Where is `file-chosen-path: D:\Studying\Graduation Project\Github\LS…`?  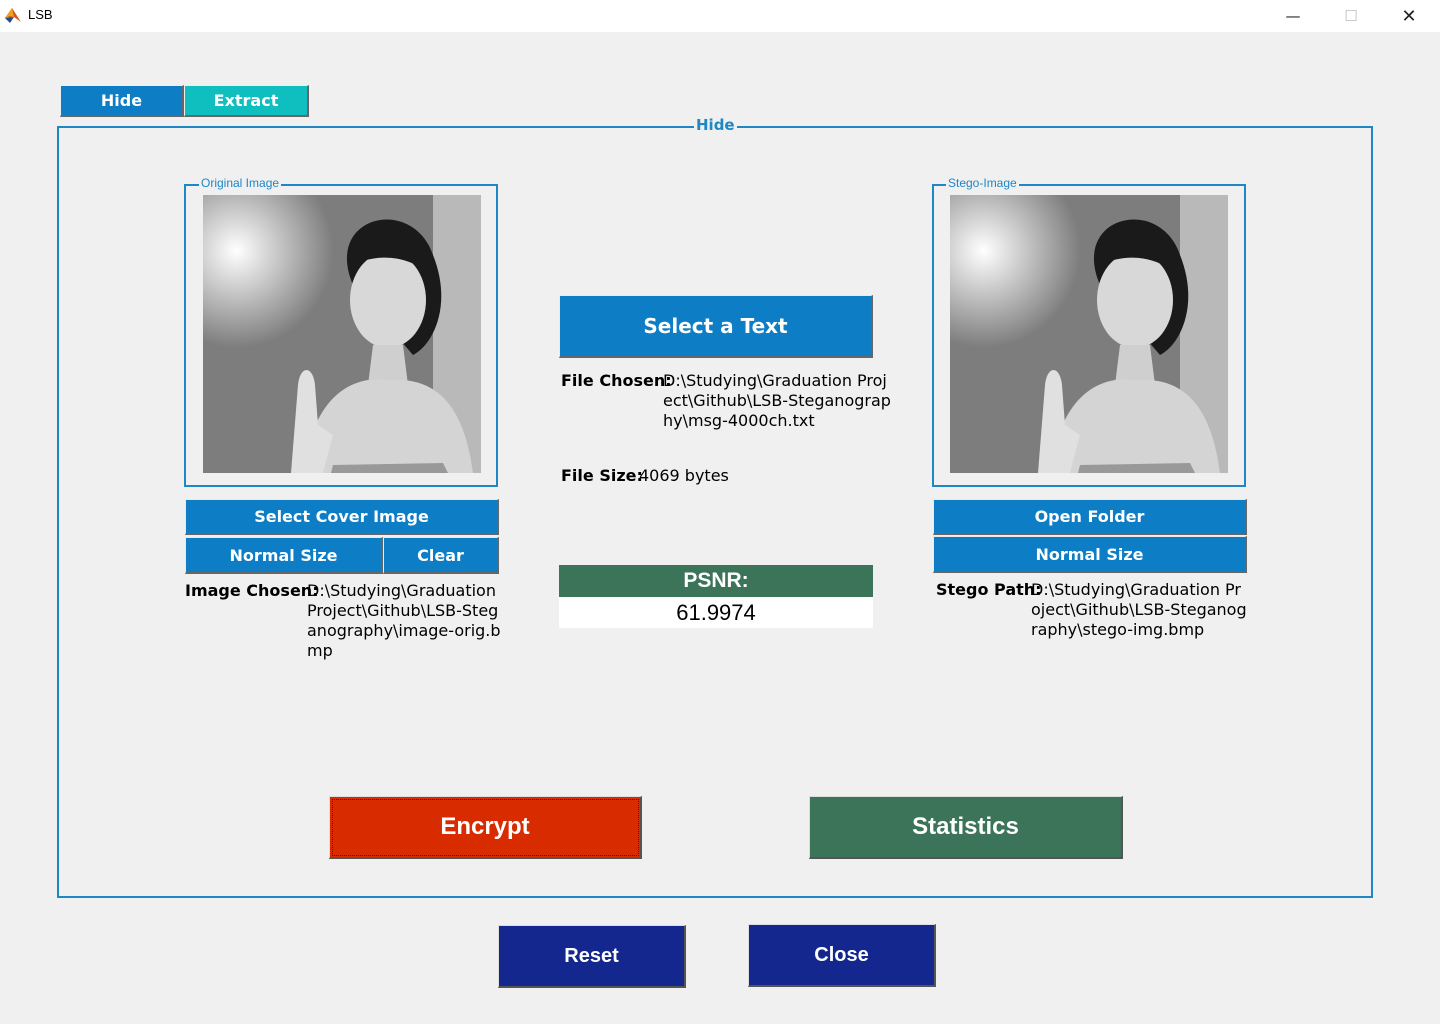
file-chosen-path: D:\Studying\Graduation Project\Github\LS… is located at coordinates (777, 400).